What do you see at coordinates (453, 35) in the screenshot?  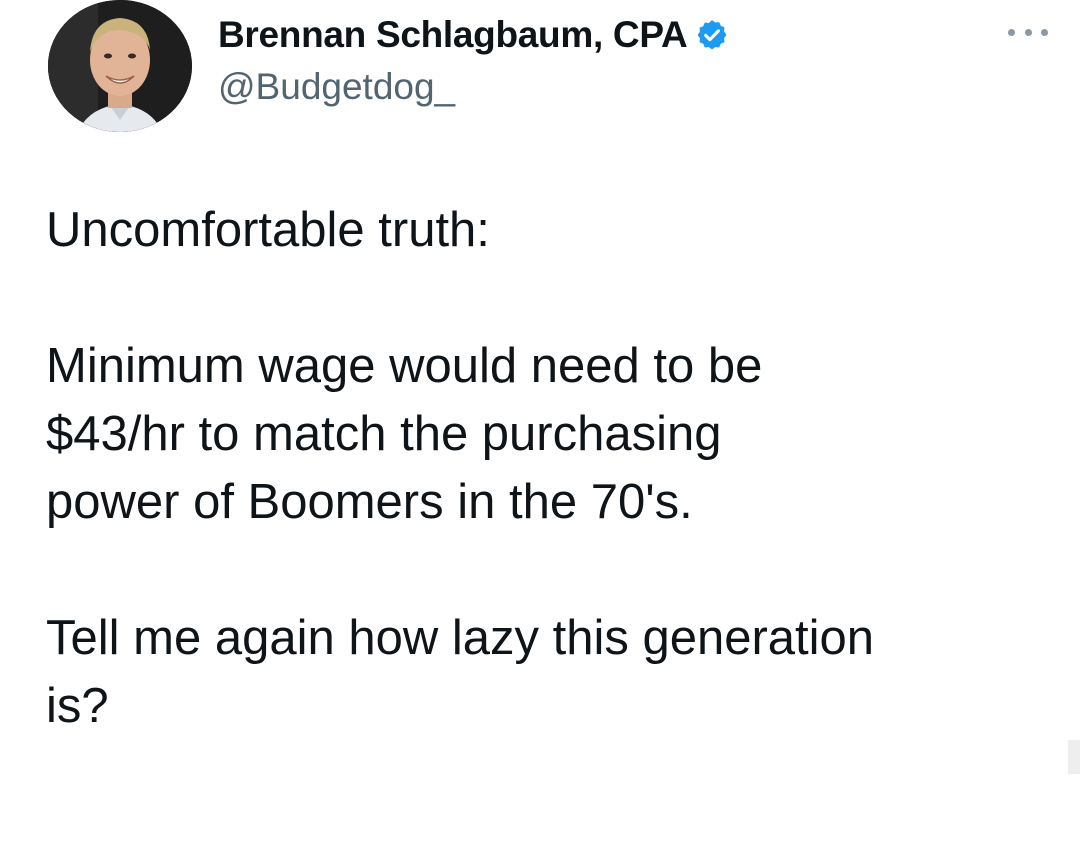 I see `author-name: Brennan Schlagbaum, CPA` at bounding box center [453, 35].